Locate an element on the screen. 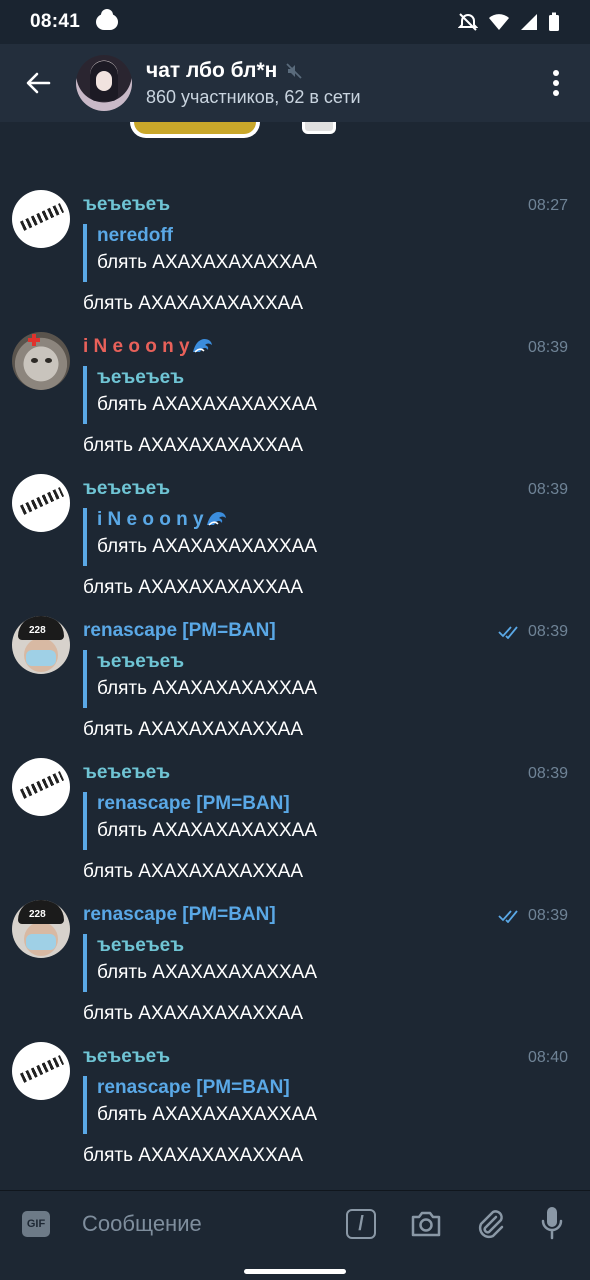 Image resolution: width=590 pixels, height=1280 pixels. alarm-off-icon is located at coordinates (468, 22).